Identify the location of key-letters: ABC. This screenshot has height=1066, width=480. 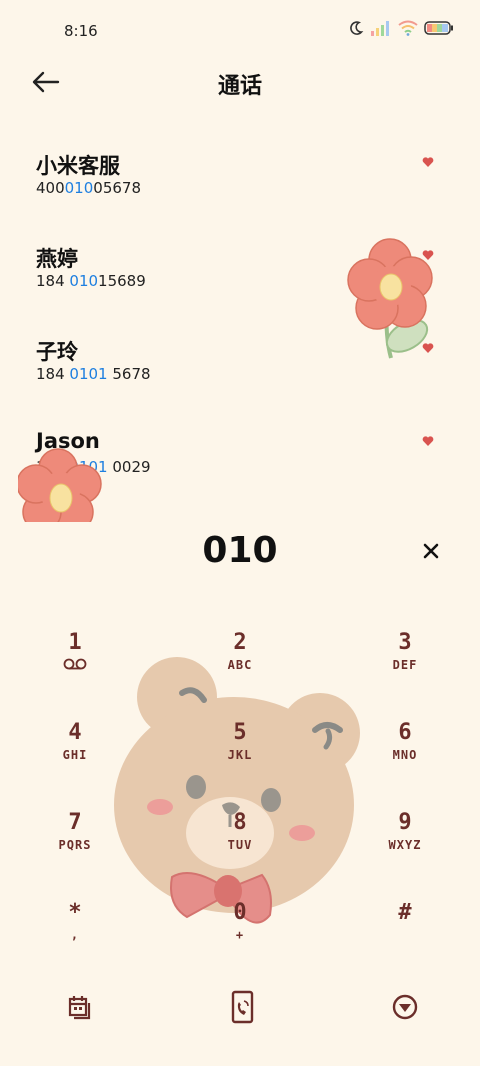
(240, 665).